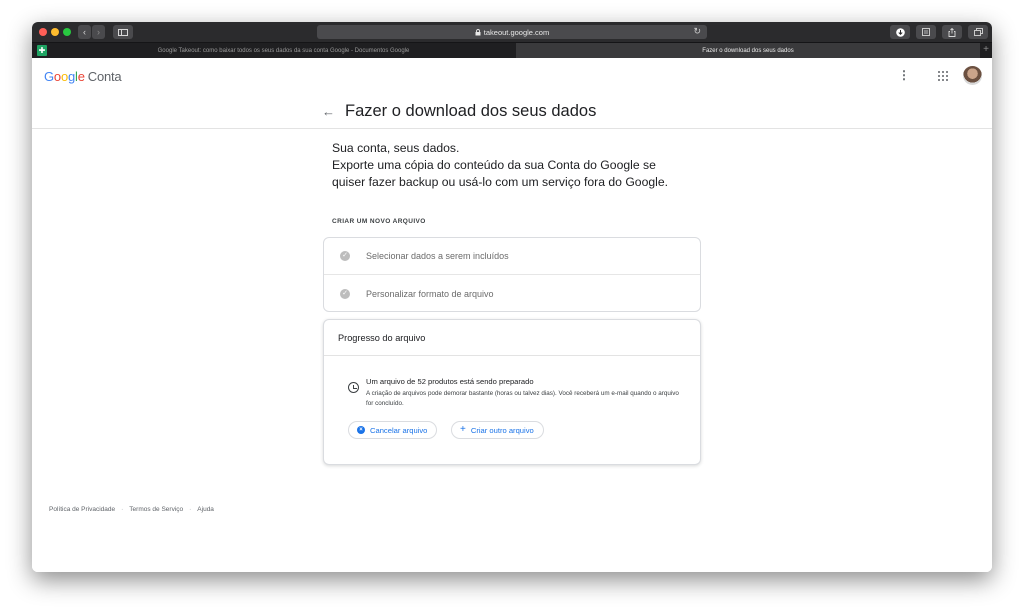 This screenshot has height=613, width=1024. I want to click on chevron-left-icon: ‹, so click(84, 32).